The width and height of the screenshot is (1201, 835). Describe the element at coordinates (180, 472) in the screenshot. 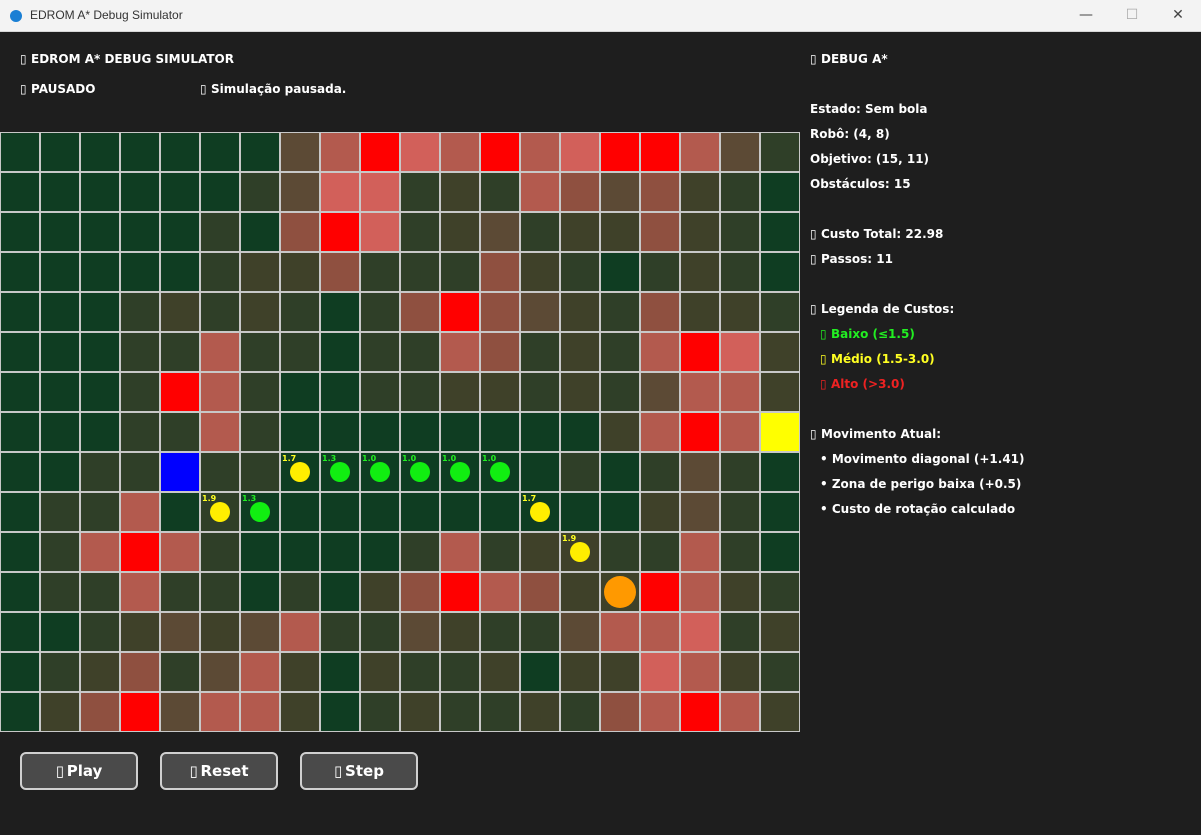

I see `robot-cell` at that location.